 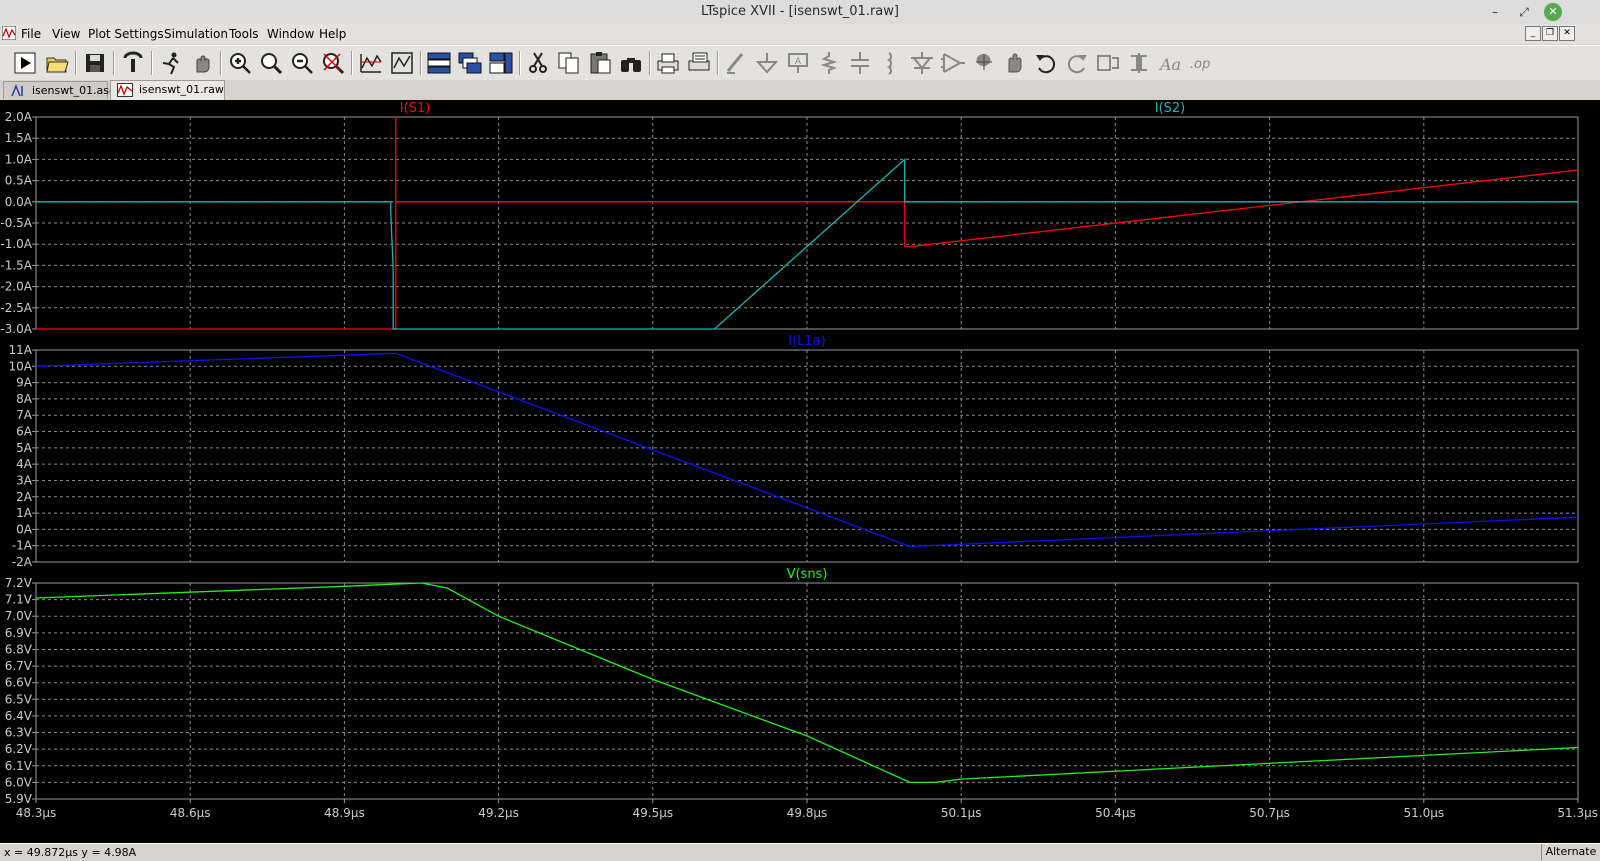 I want to click on y-tick-label: 6.7V, so click(x=19, y=666).